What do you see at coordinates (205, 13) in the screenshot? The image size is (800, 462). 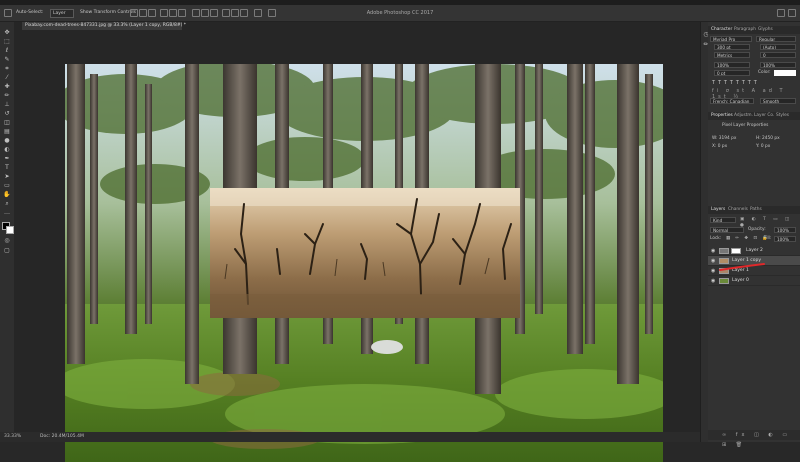 I see `distribute-vcenter-icon` at bounding box center [205, 13].